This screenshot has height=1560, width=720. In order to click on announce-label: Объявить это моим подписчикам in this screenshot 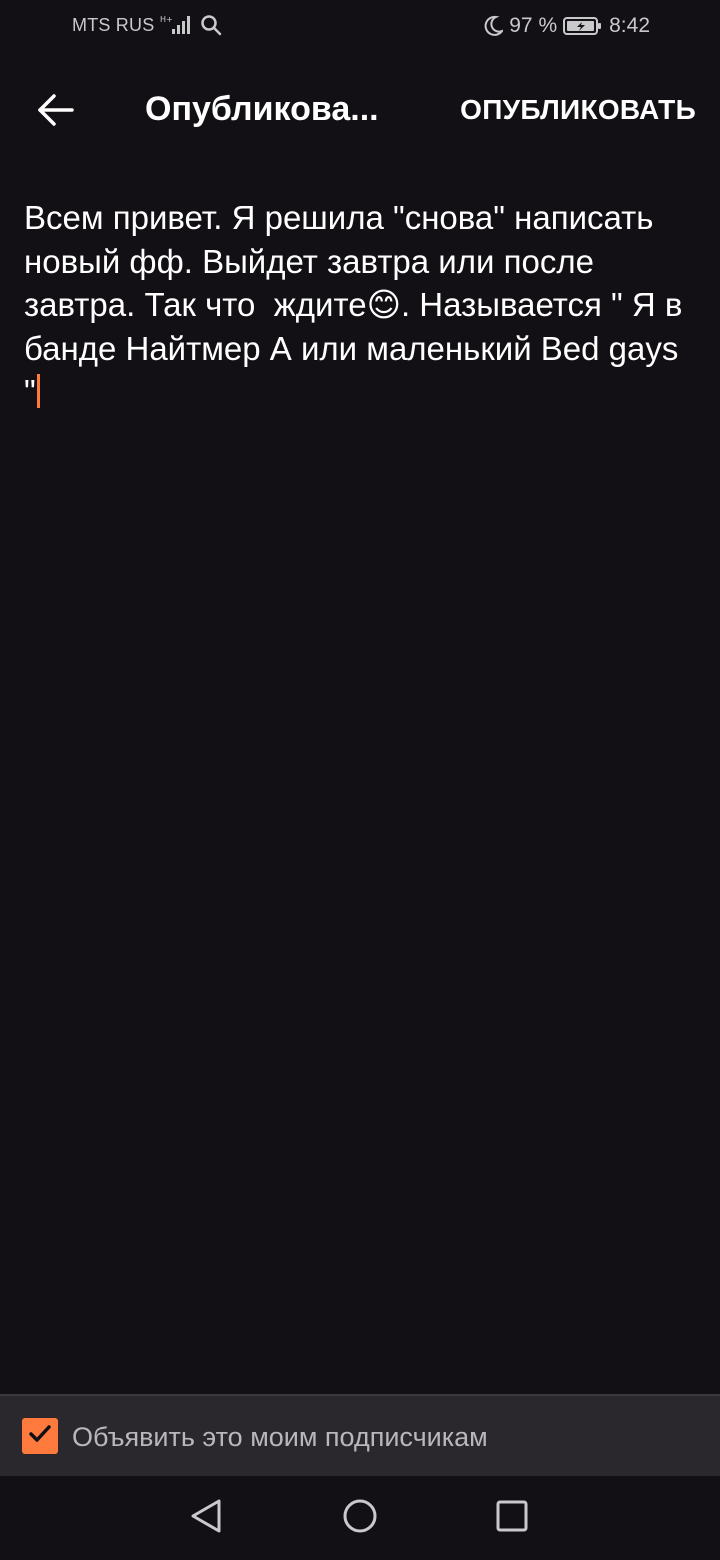, I will do `click(280, 1437)`.